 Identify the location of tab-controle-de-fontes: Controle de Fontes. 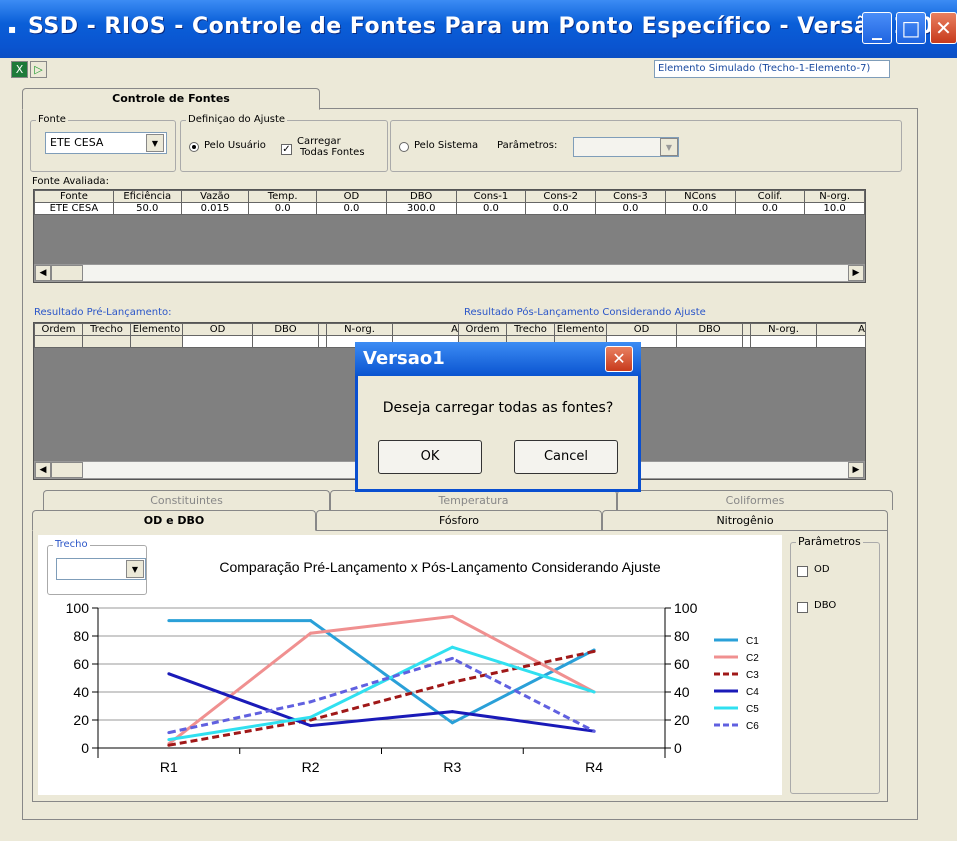
(171, 99).